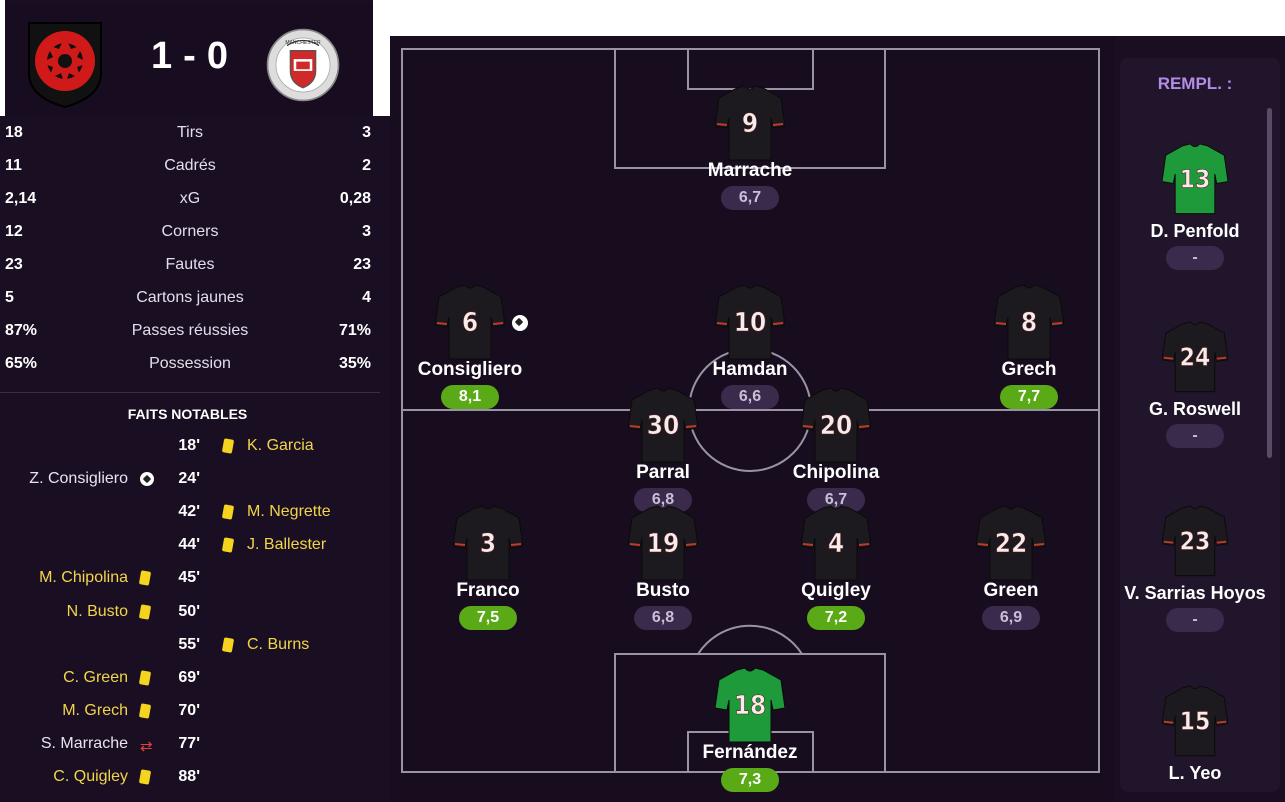 The width and height of the screenshot is (1285, 802). I want to click on shirt-icon: 10, so click(750, 322).